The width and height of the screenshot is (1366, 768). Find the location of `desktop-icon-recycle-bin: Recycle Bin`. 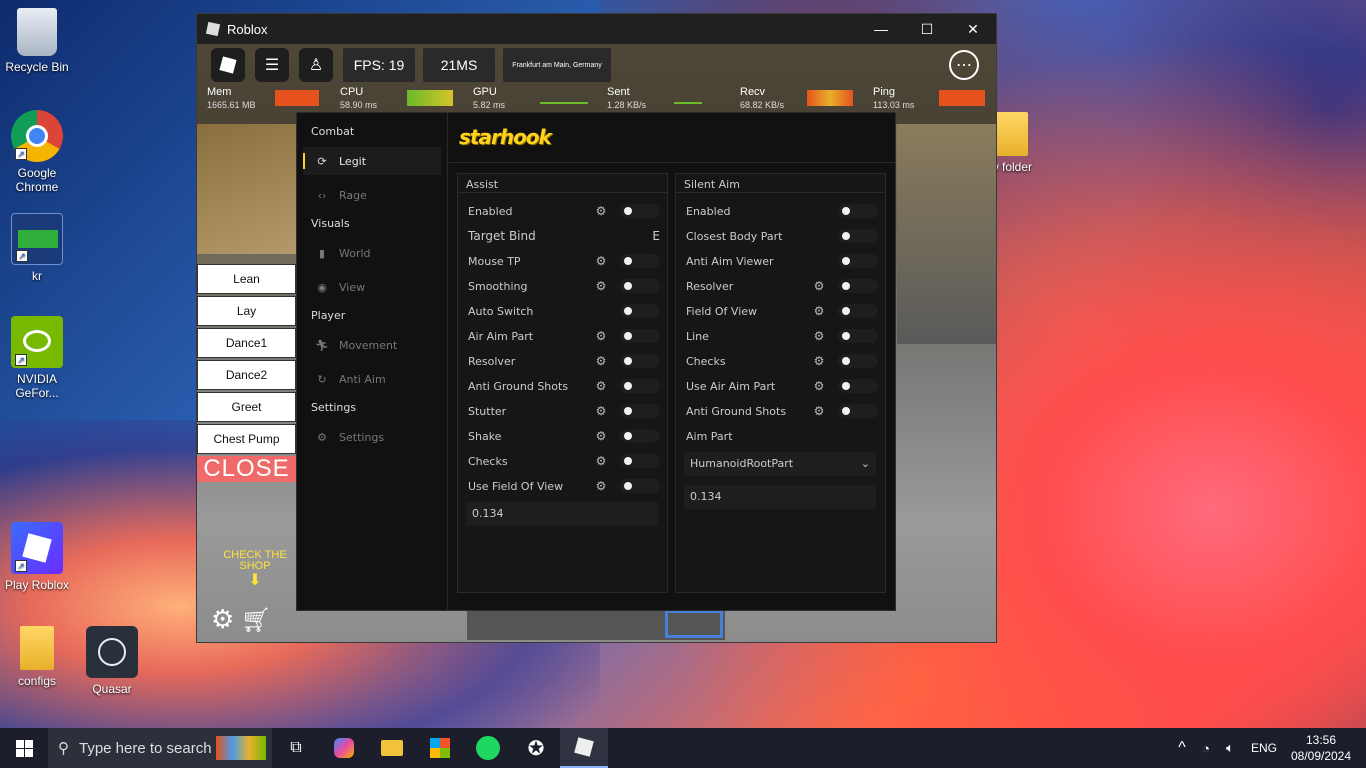

desktop-icon-recycle-bin: Recycle Bin is located at coordinates (37, 41).